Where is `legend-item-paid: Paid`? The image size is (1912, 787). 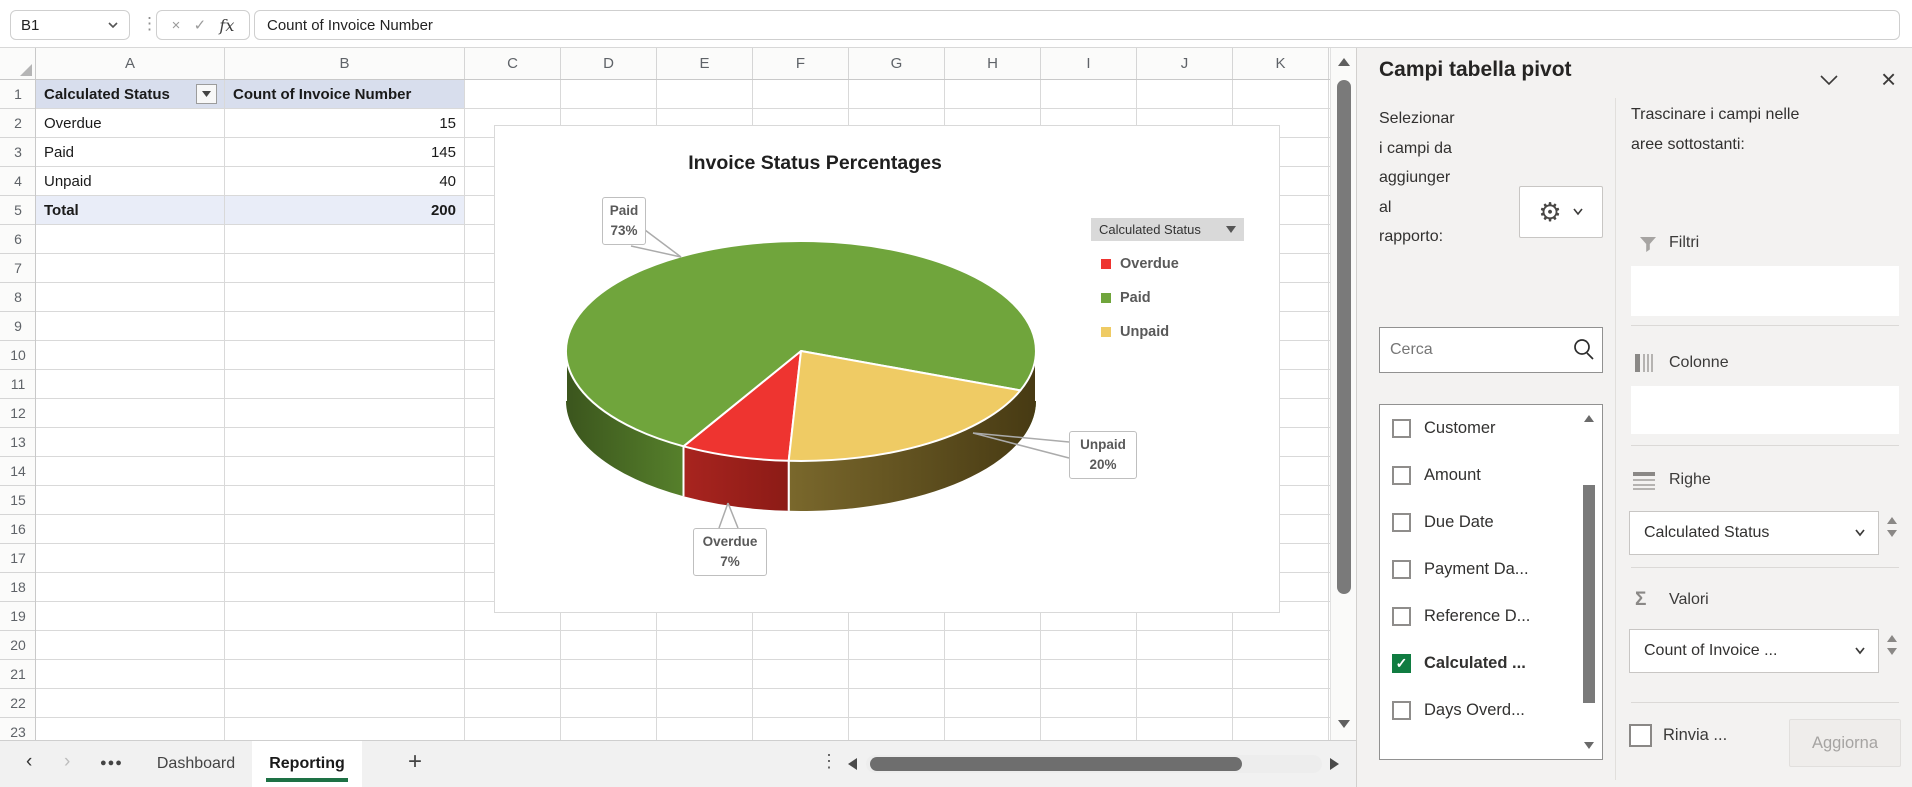
legend-item-paid: Paid is located at coordinates (1181, 298).